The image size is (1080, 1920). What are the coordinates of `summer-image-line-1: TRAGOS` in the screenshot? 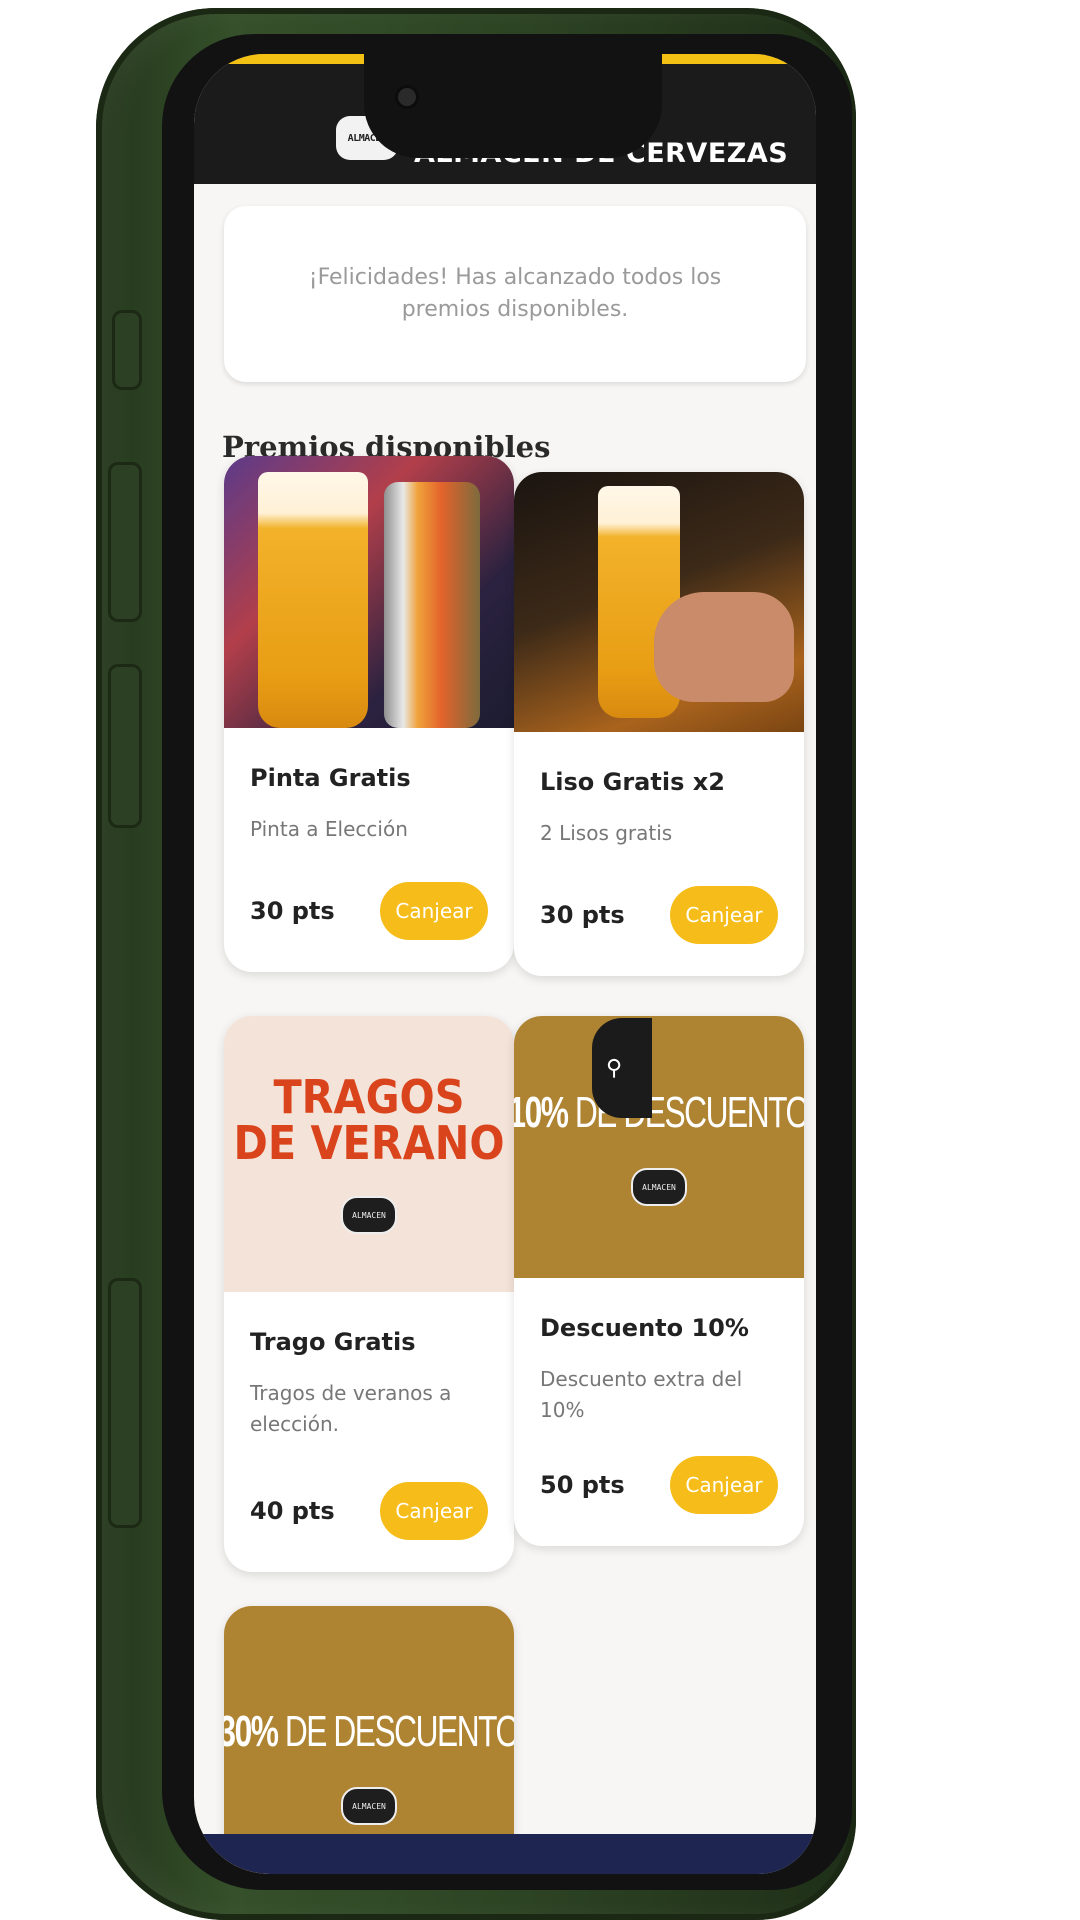 It's located at (369, 1097).